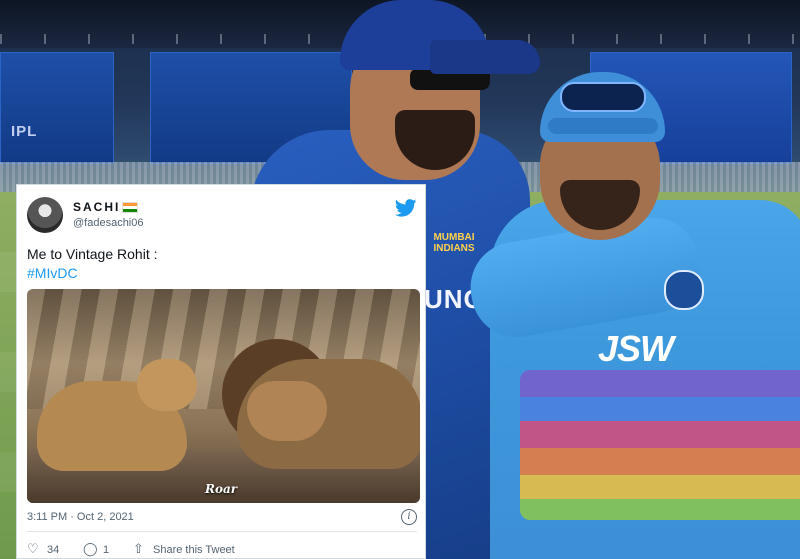 The height and width of the screenshot is (559, 800). I want to click on tweet-text-line: Me to Vintage Rohit :, so click(92, 254).